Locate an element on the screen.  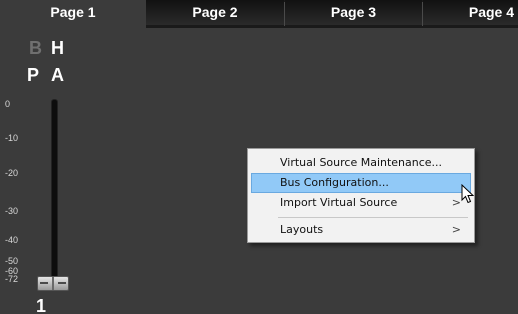
menu-item-label: Layouts is located at coordinates (302, 229).